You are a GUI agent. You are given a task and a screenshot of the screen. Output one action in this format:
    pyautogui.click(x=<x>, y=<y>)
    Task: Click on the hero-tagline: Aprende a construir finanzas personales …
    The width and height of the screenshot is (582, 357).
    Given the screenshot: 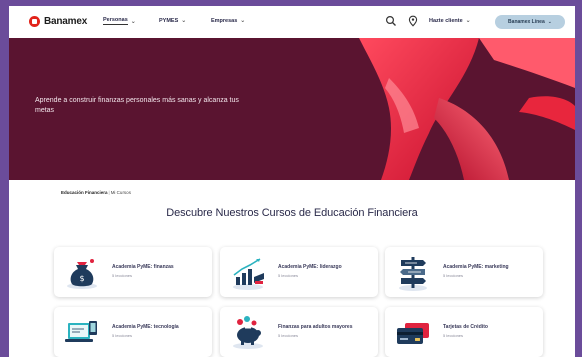 What is the action you would take?
    pyautogui.click(x=137, y=105)
    